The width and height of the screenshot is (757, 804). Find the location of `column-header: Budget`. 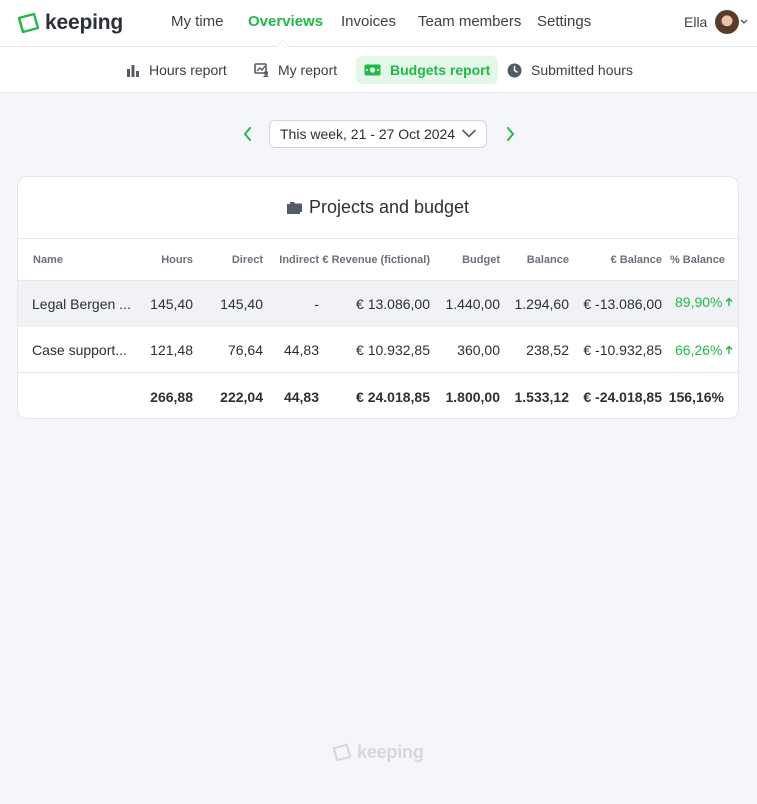

column-header: Budget is located at coordinates (481, 260).